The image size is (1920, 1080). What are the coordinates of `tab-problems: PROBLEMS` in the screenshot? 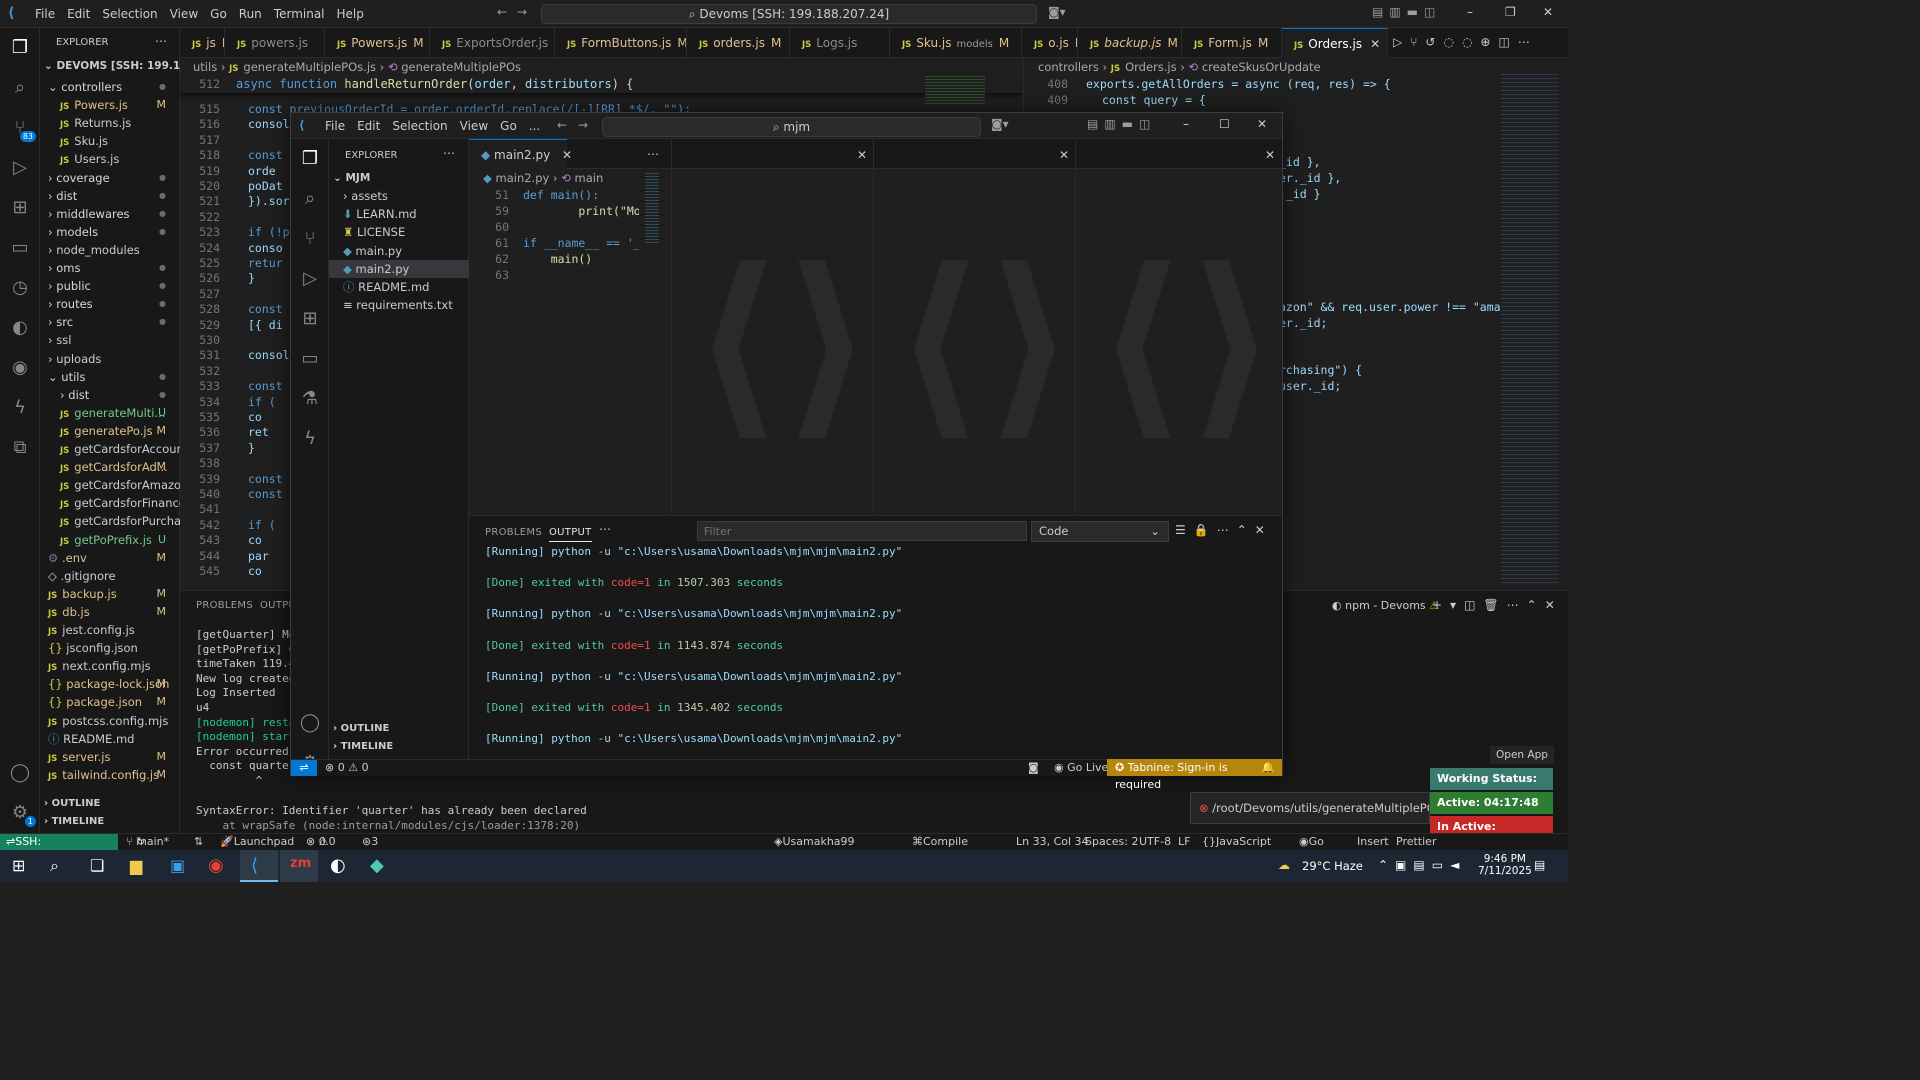 It's located at (513, 532).